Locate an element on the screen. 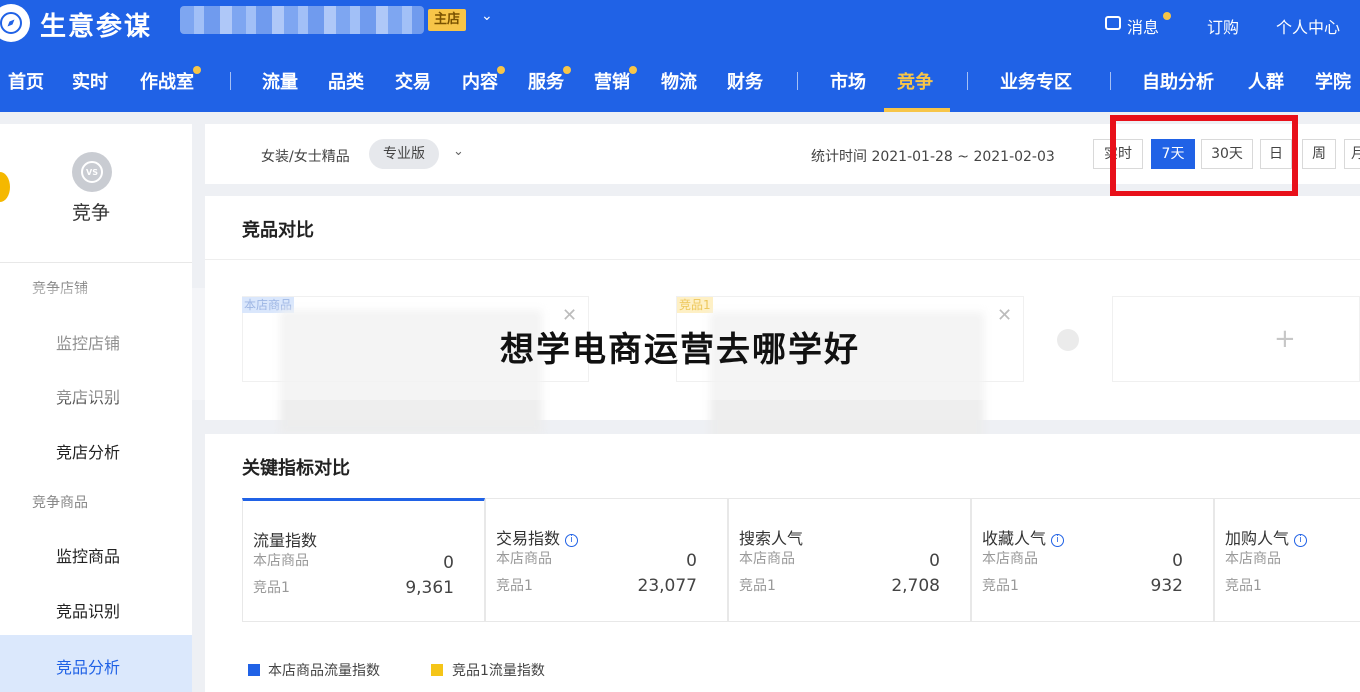 The image size is (1360, 692). shop-badge: 主店 is located at coordinates (447, 20).